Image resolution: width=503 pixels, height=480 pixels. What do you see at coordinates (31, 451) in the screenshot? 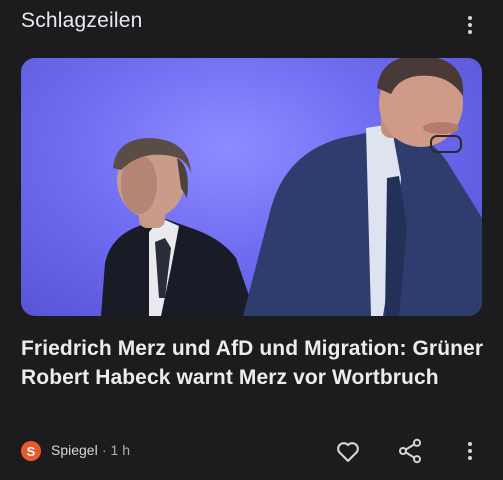
I see `spiegel-logo: S` at bounding box center [31, 451].